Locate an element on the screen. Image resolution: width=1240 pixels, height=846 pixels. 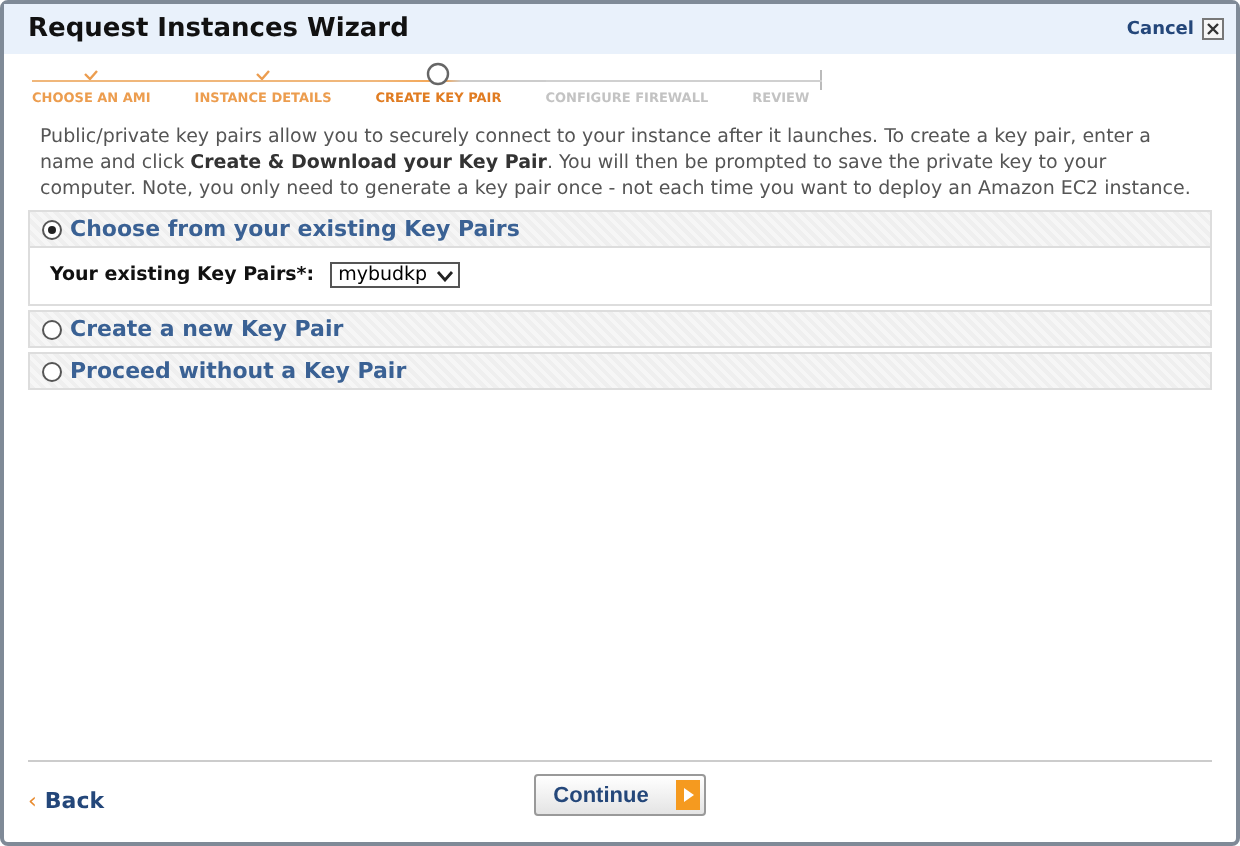
option-header: Proceed without a Key Pair is located at coordinates (620, 371).